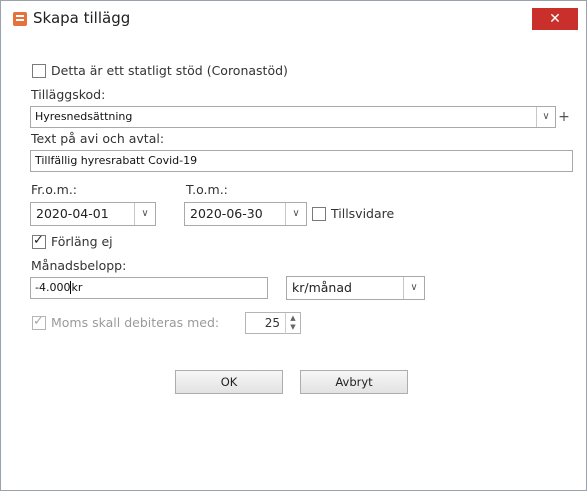 The image size is (587, 491). I want to click on vat-label: Moms skall debiteras med:, so click(135, 322).